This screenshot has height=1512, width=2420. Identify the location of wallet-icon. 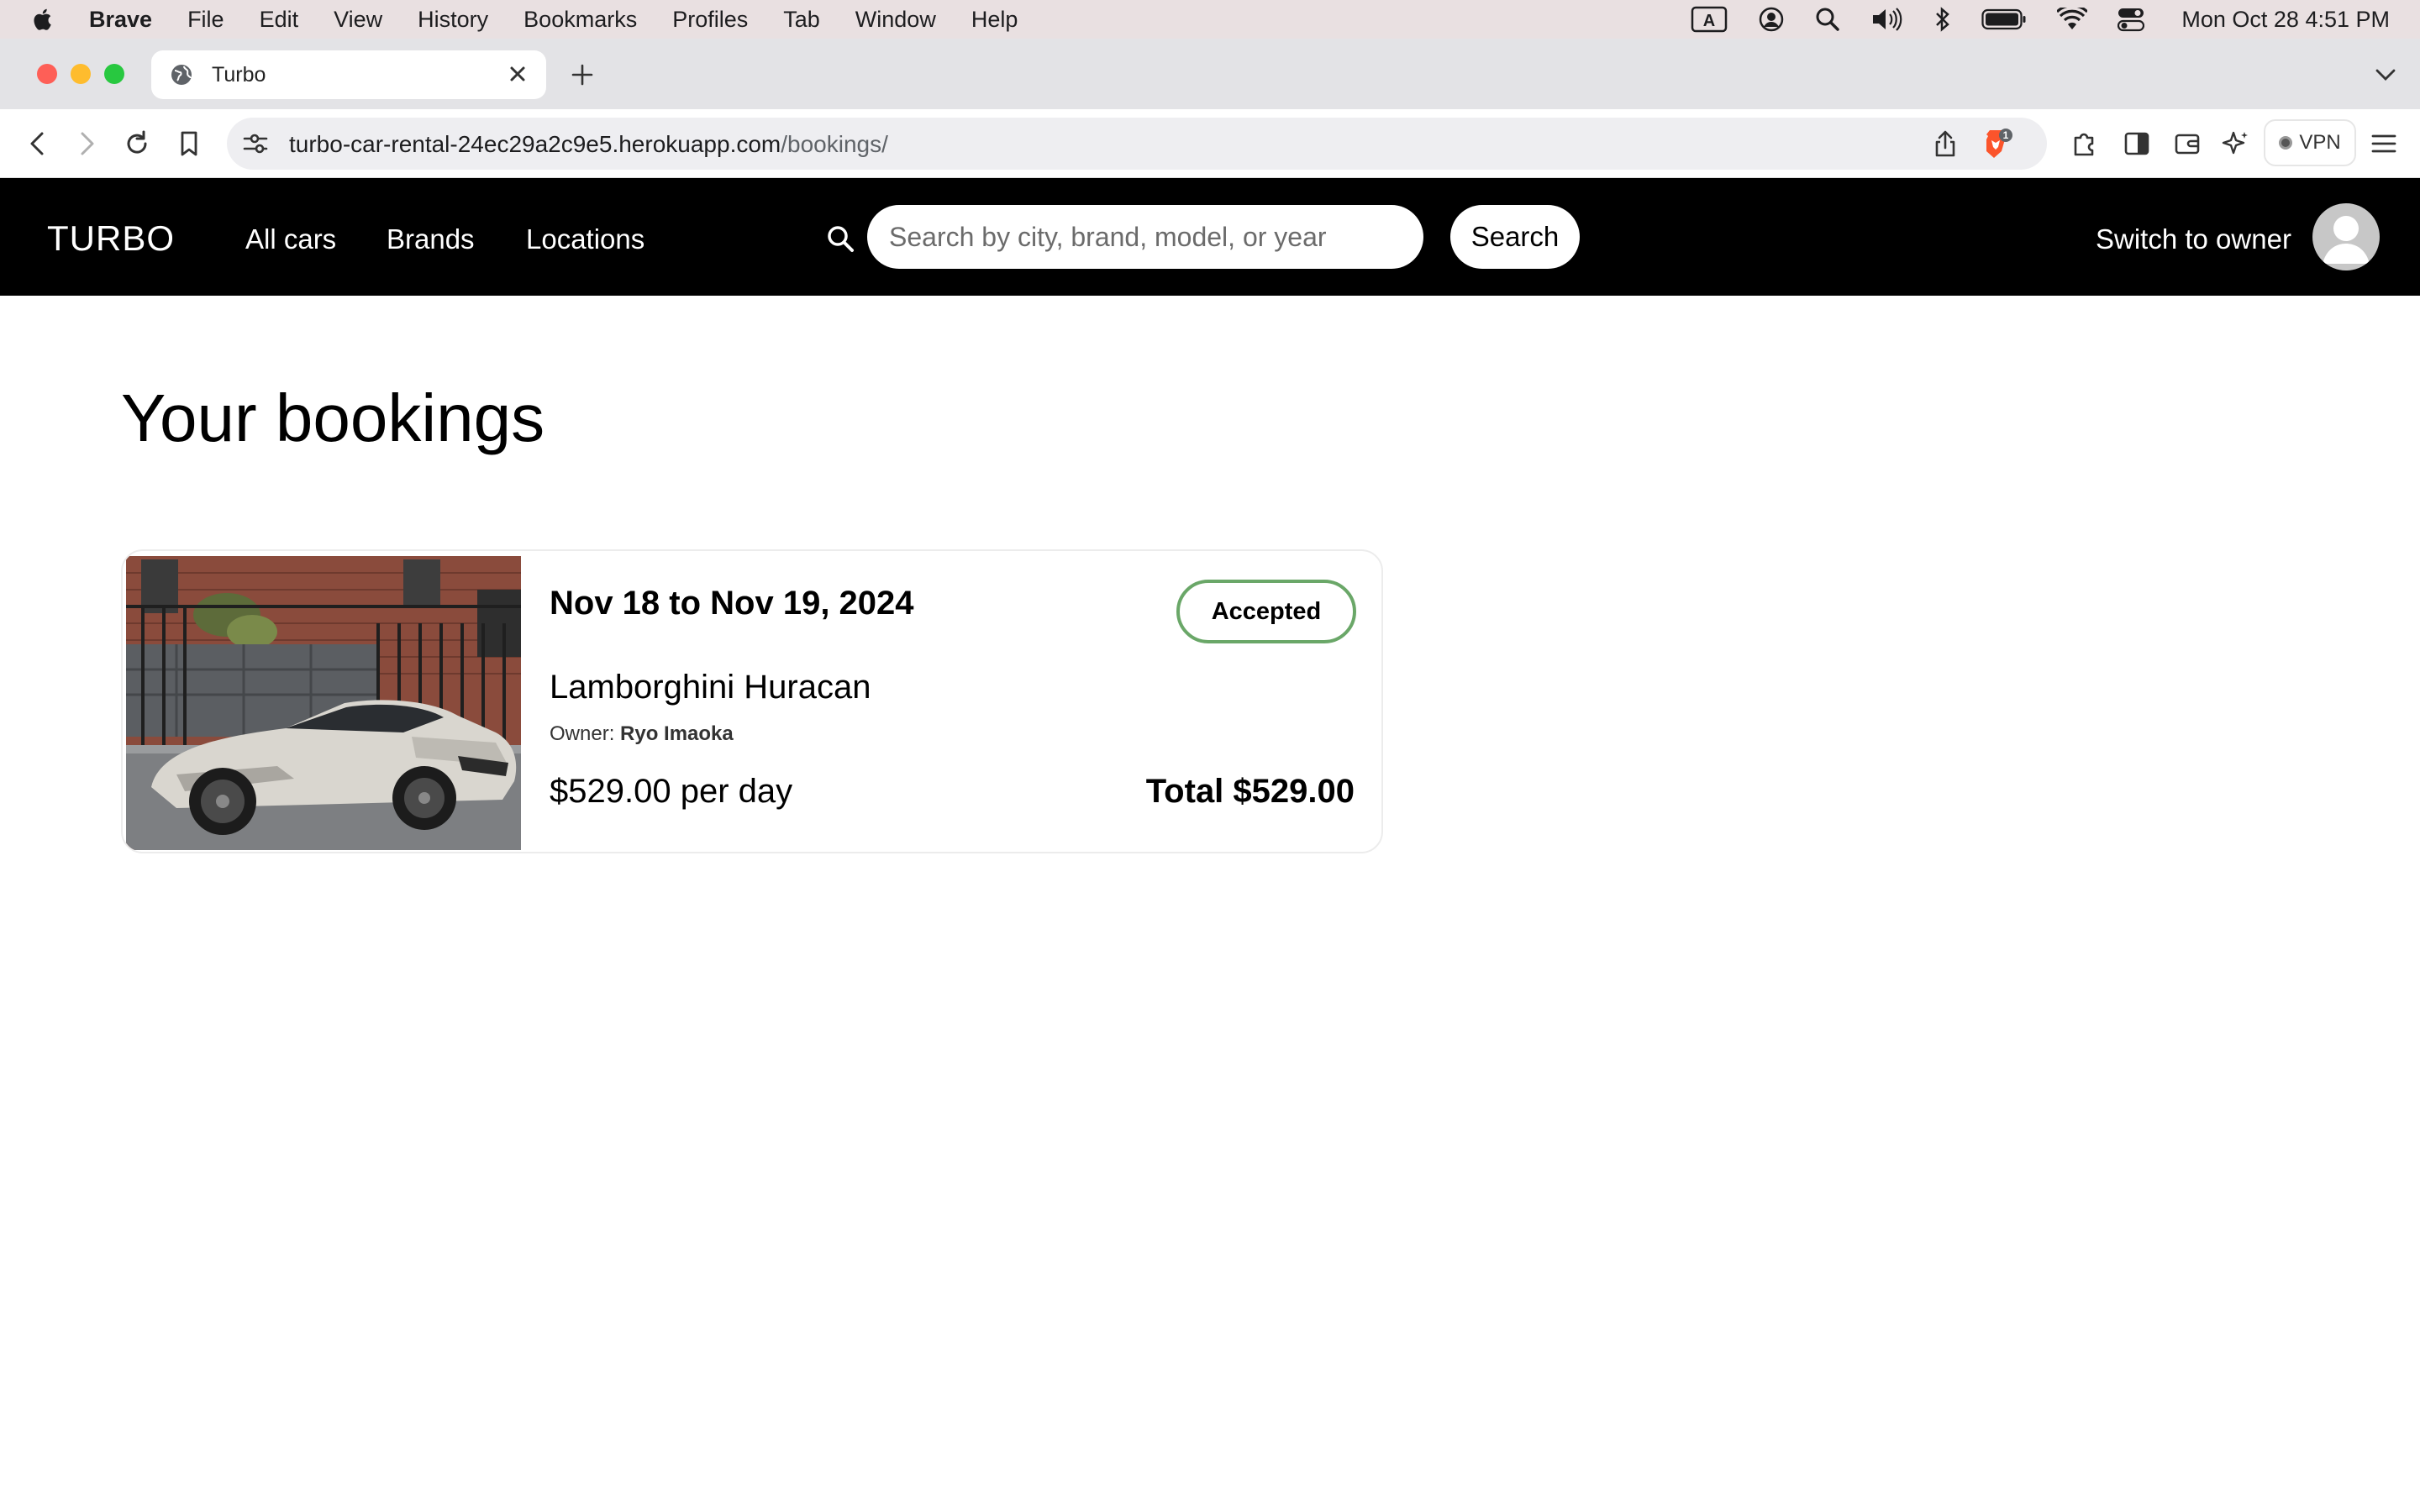
(2187, 143).